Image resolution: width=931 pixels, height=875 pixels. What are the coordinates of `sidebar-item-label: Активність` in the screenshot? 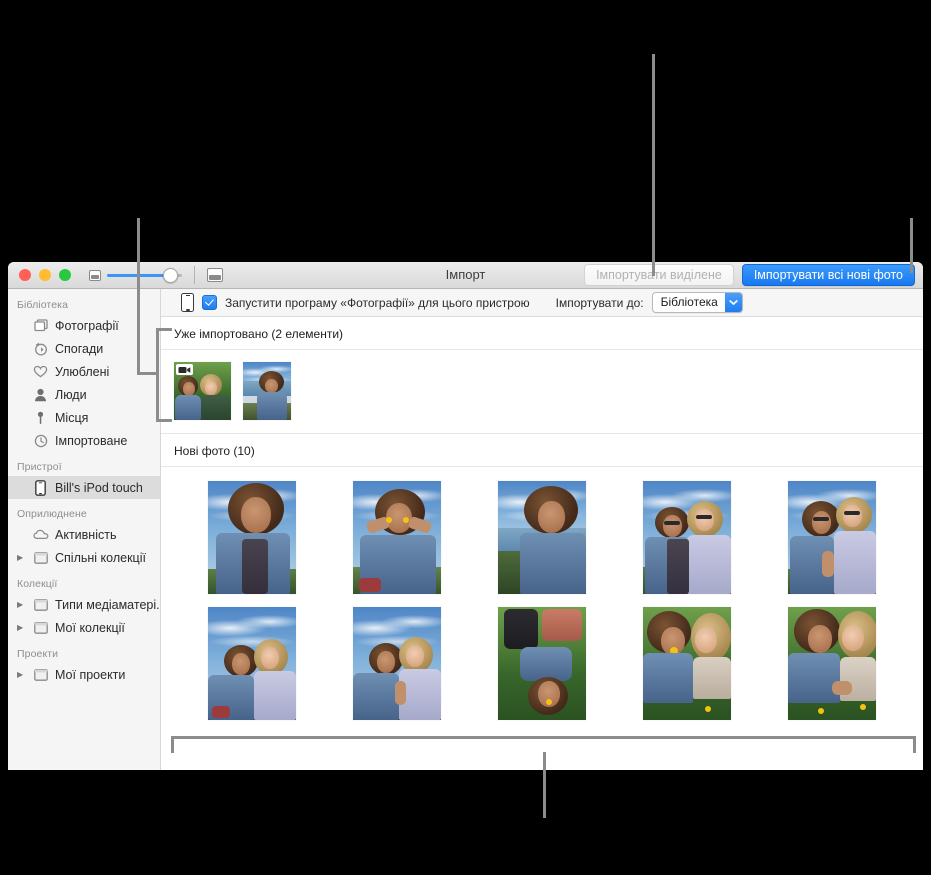 It's located at (86, 534).